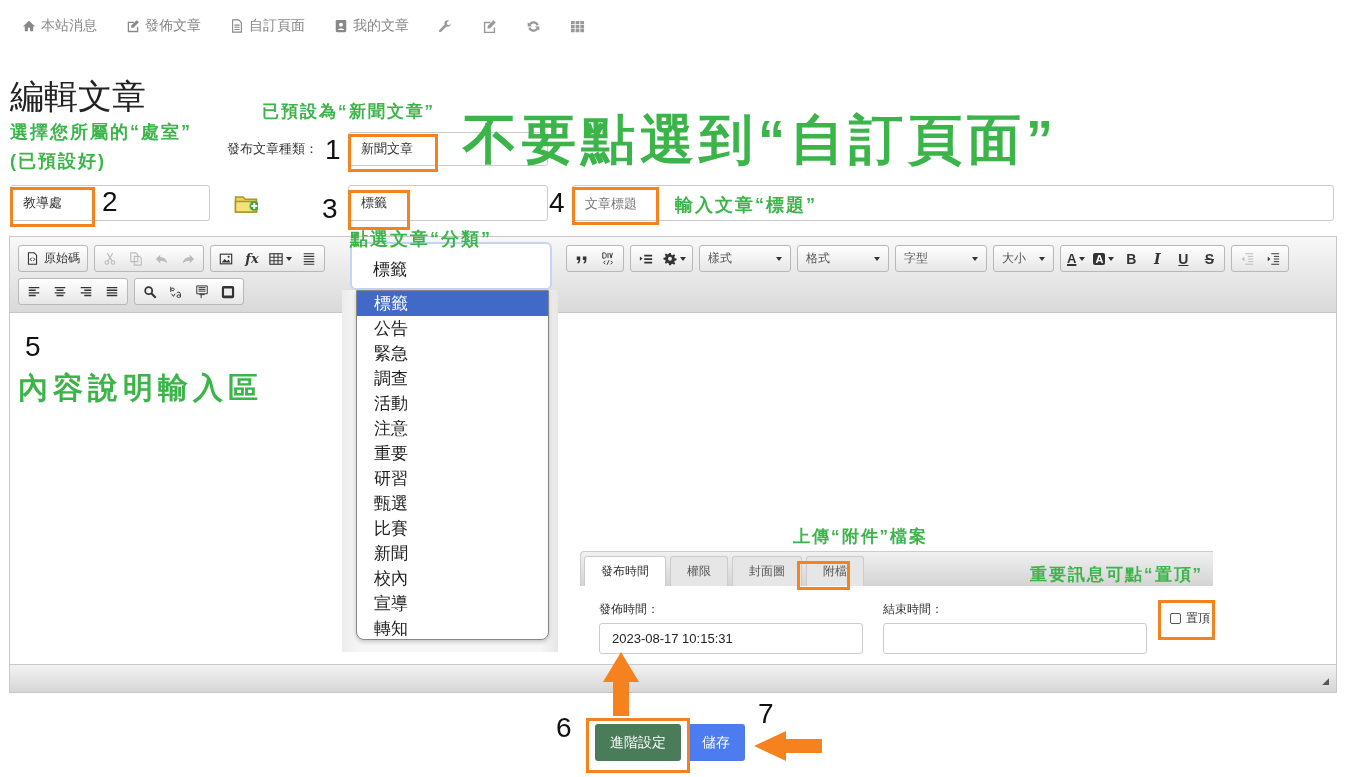 This screenshot has width=1348, height=777. What do you see at coordinates (1157, 258) in the screenshot?
I see `italic-button: I` at bounding box center [1157, 258].